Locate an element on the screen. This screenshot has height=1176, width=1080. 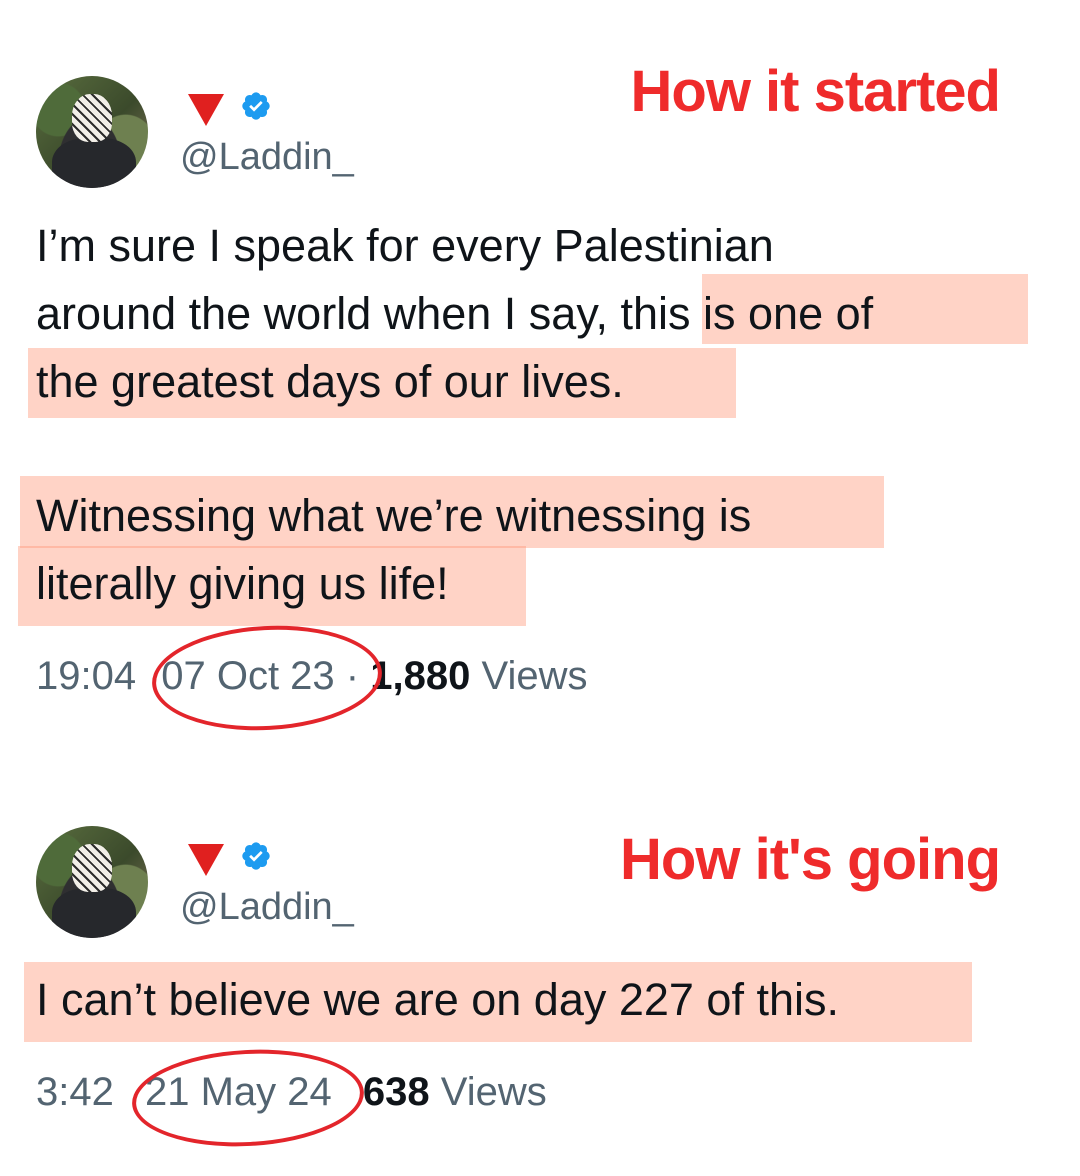
views-count: 1,880 is located at coordinates (420, 676).